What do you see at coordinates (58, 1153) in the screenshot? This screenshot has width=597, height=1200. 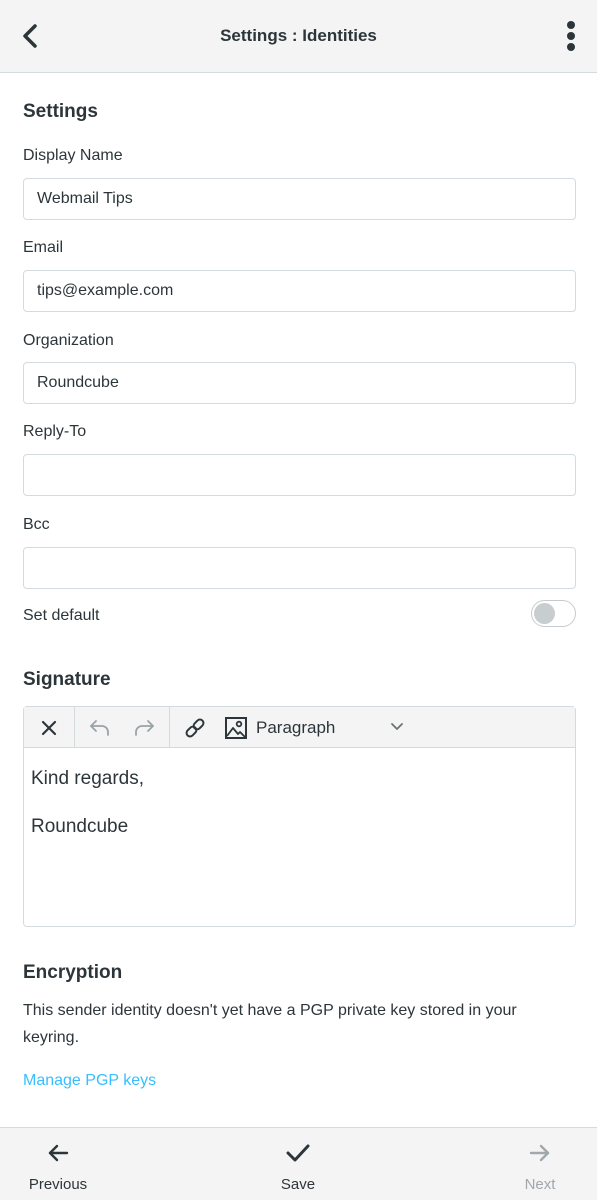 I see `arrow-left-icon` at bounding box center [58, 1153].